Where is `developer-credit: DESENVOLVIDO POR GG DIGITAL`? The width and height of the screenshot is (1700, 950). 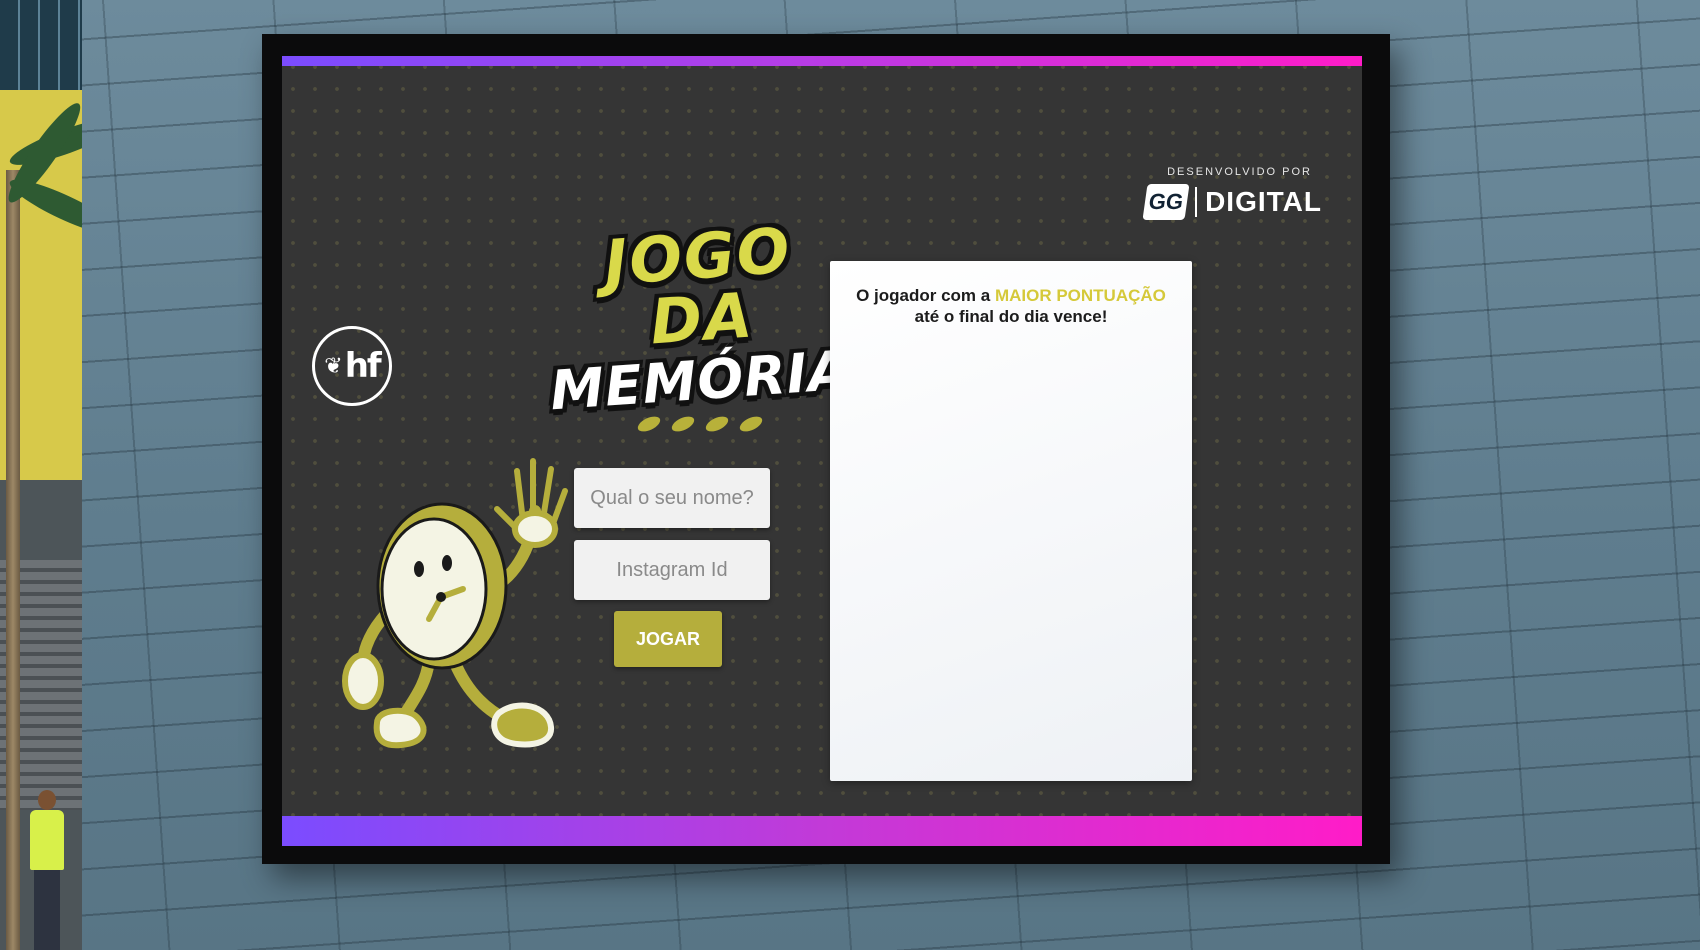 developer-credit: DESENVOLVIDO POR GG DIGITAL is located at coordinates (1207, 193).